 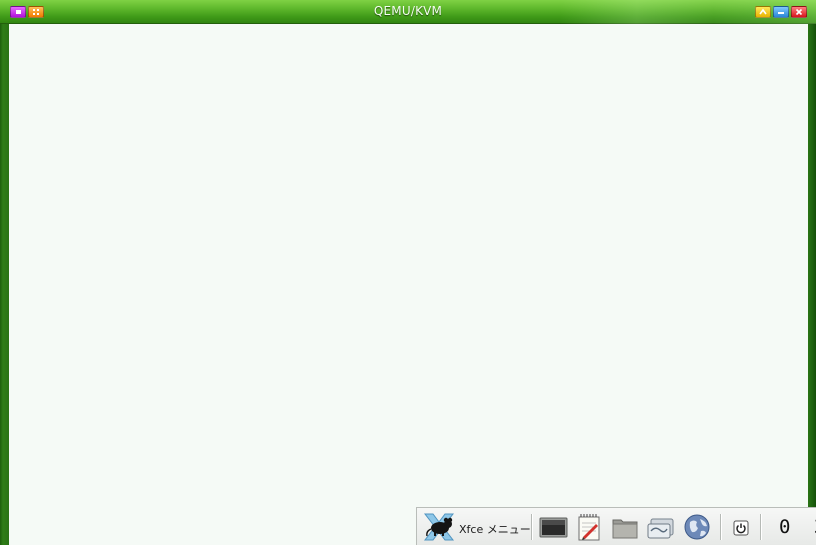 I want to click on web-browser-launcher, so click(x=697, y=527).